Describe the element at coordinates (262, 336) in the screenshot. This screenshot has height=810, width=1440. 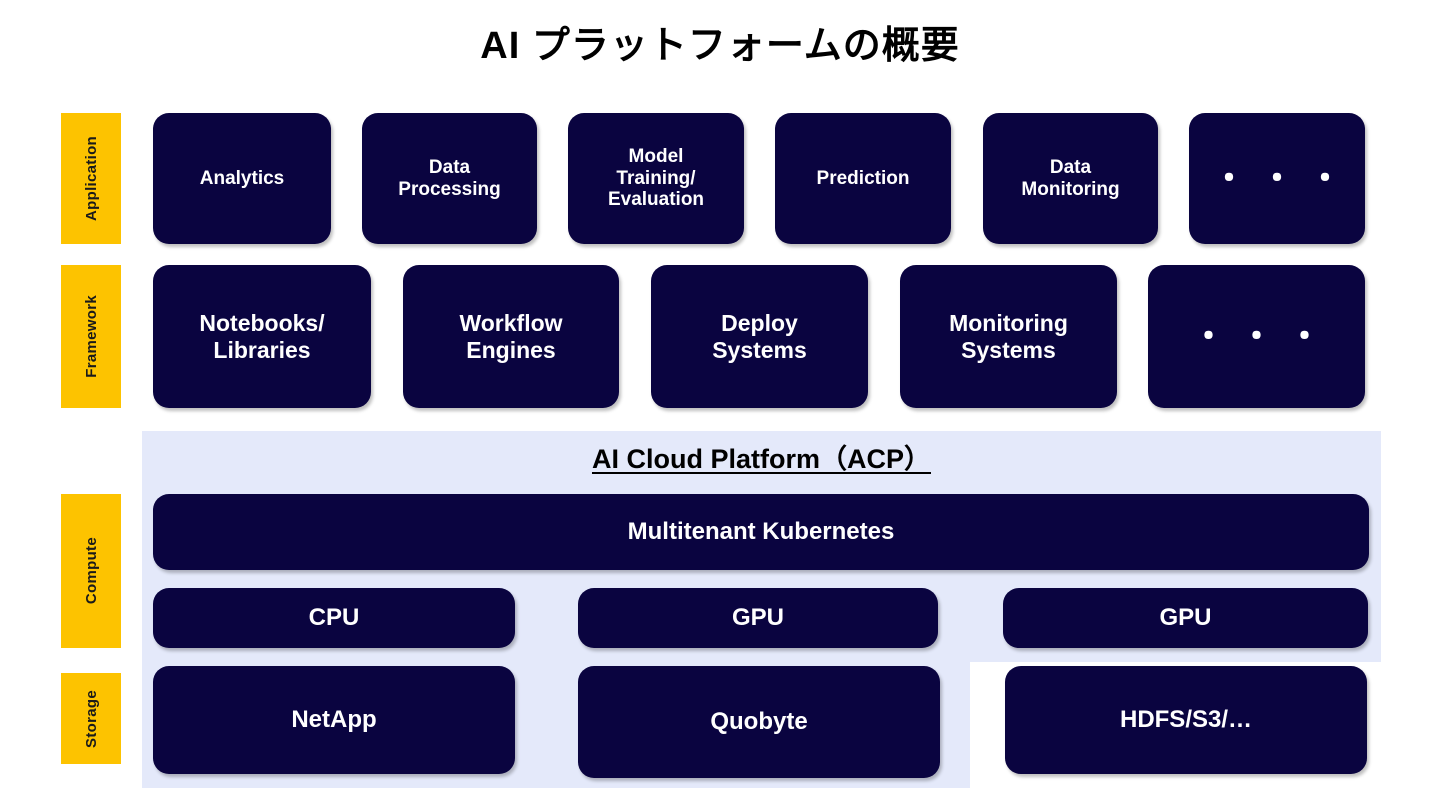
I see `framework-node-notebooks-libraries: Notebooks/ Libraries` at that location.